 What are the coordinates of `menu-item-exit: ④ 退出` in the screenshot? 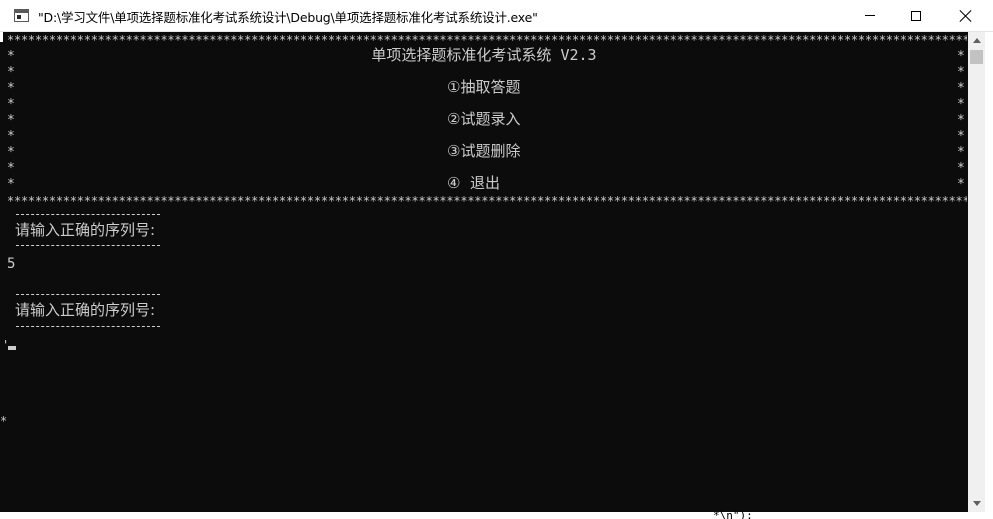 It's located at (473, 183).